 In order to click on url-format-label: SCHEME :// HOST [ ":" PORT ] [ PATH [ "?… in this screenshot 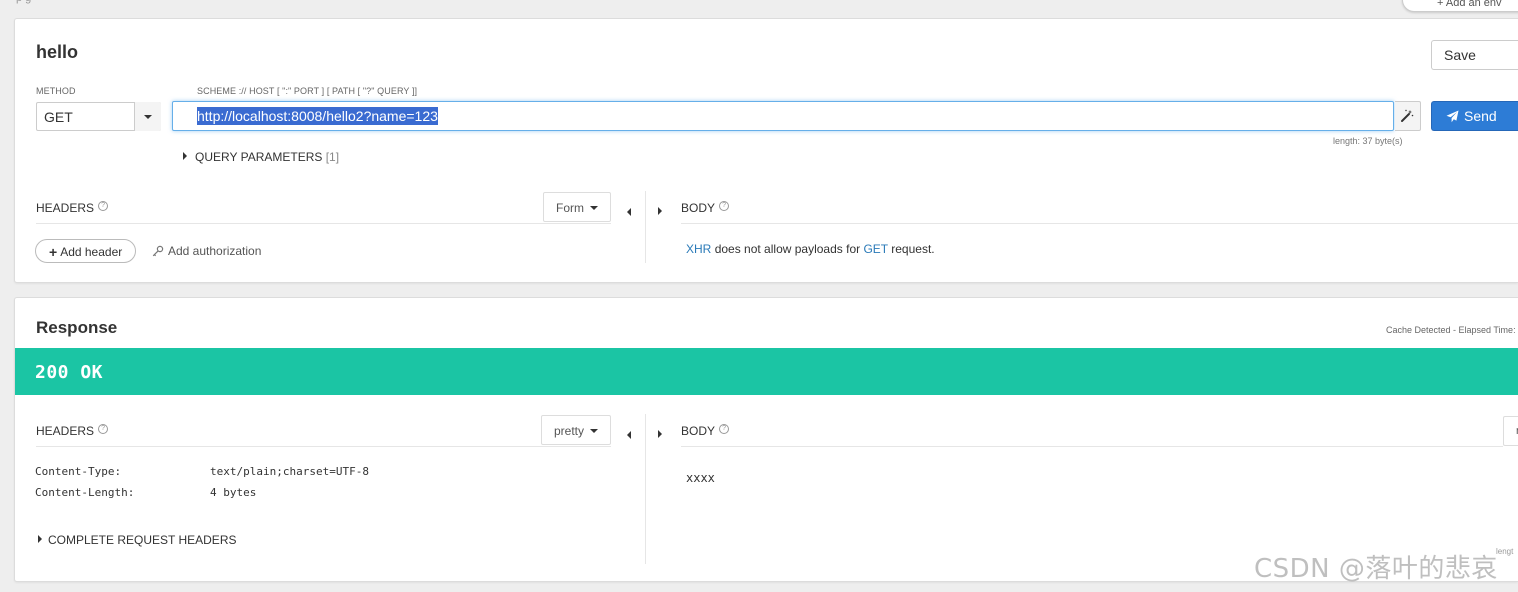, I will do `click(307, 91)`.